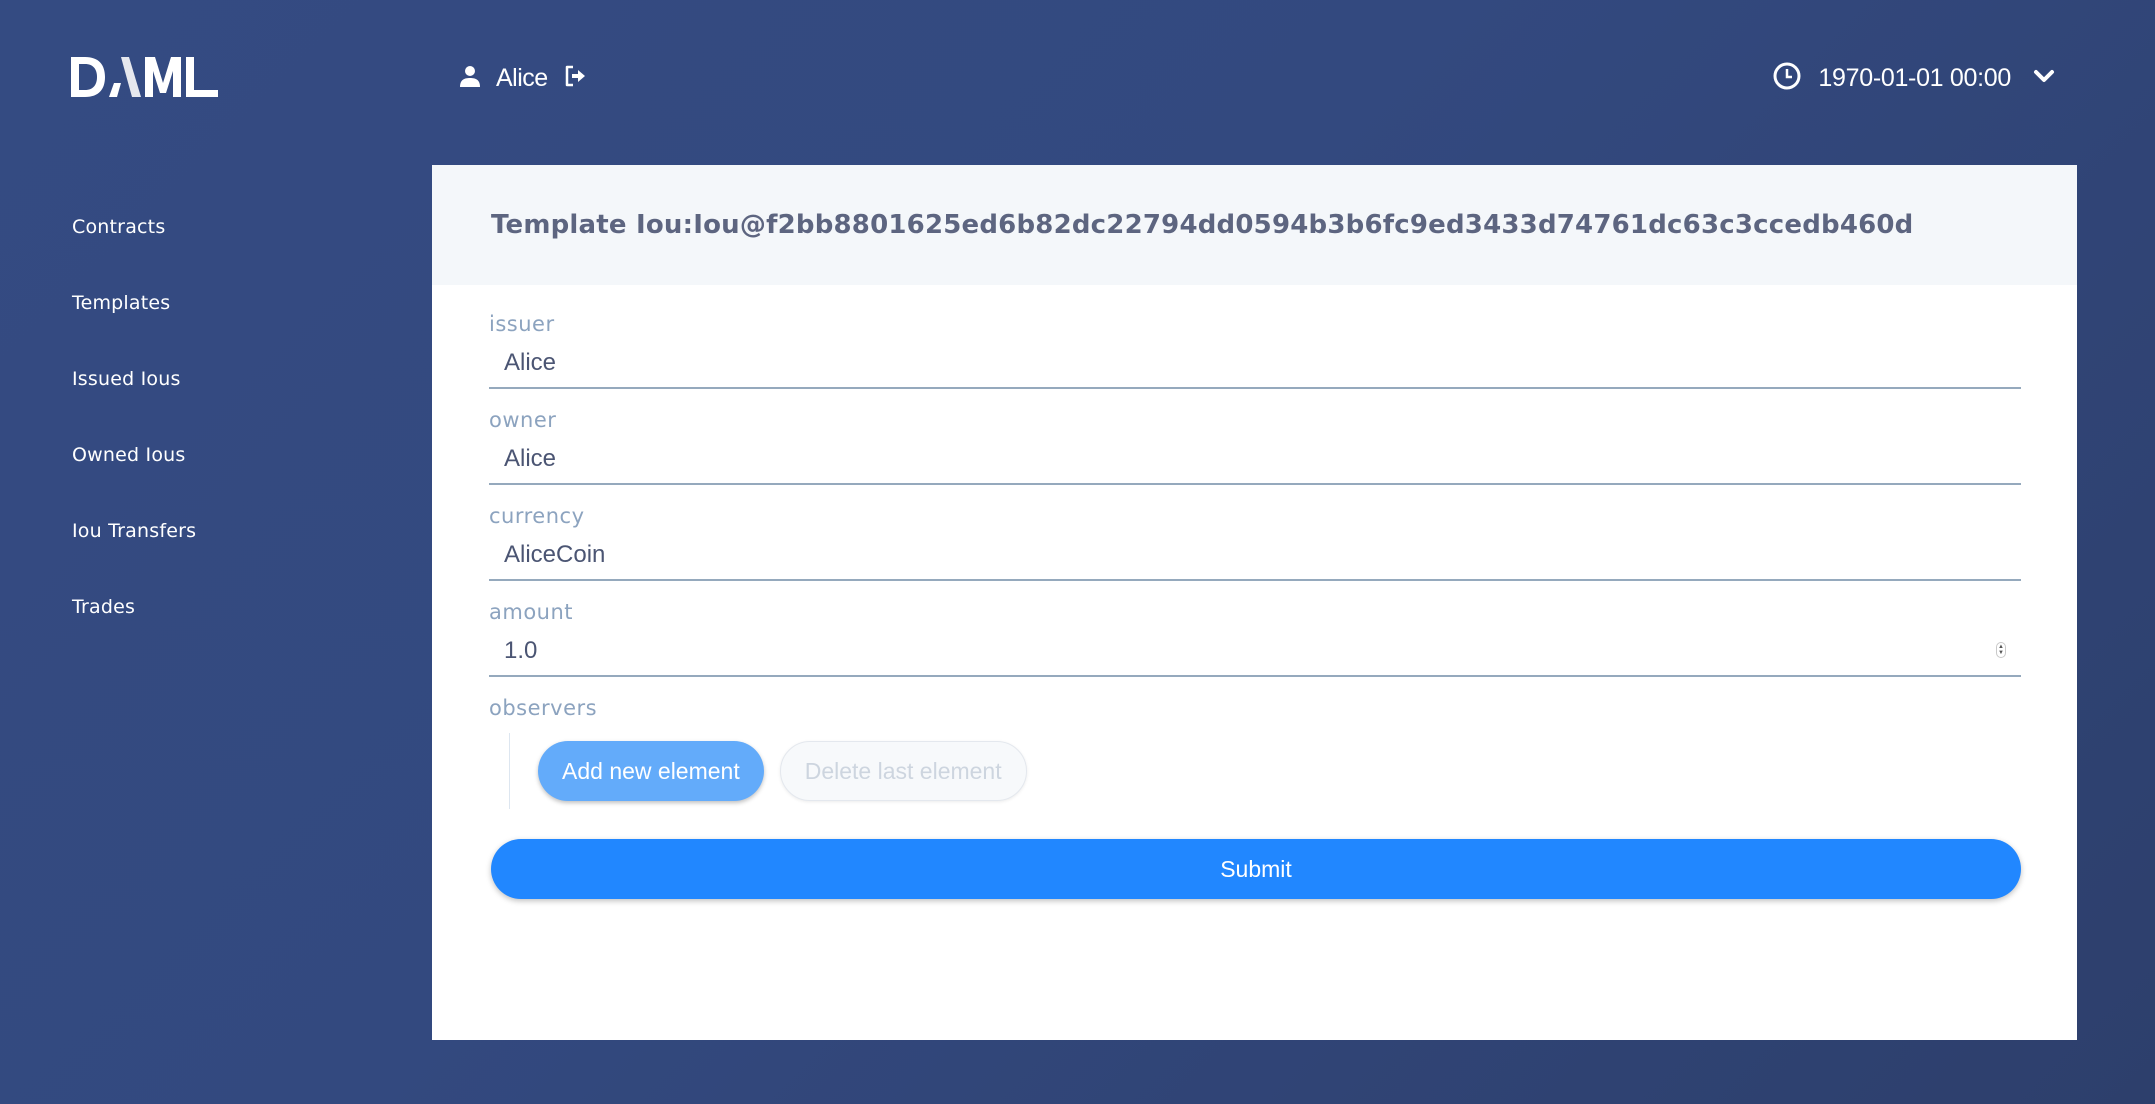  I want to click on field-label: amount, so click(531, 612).